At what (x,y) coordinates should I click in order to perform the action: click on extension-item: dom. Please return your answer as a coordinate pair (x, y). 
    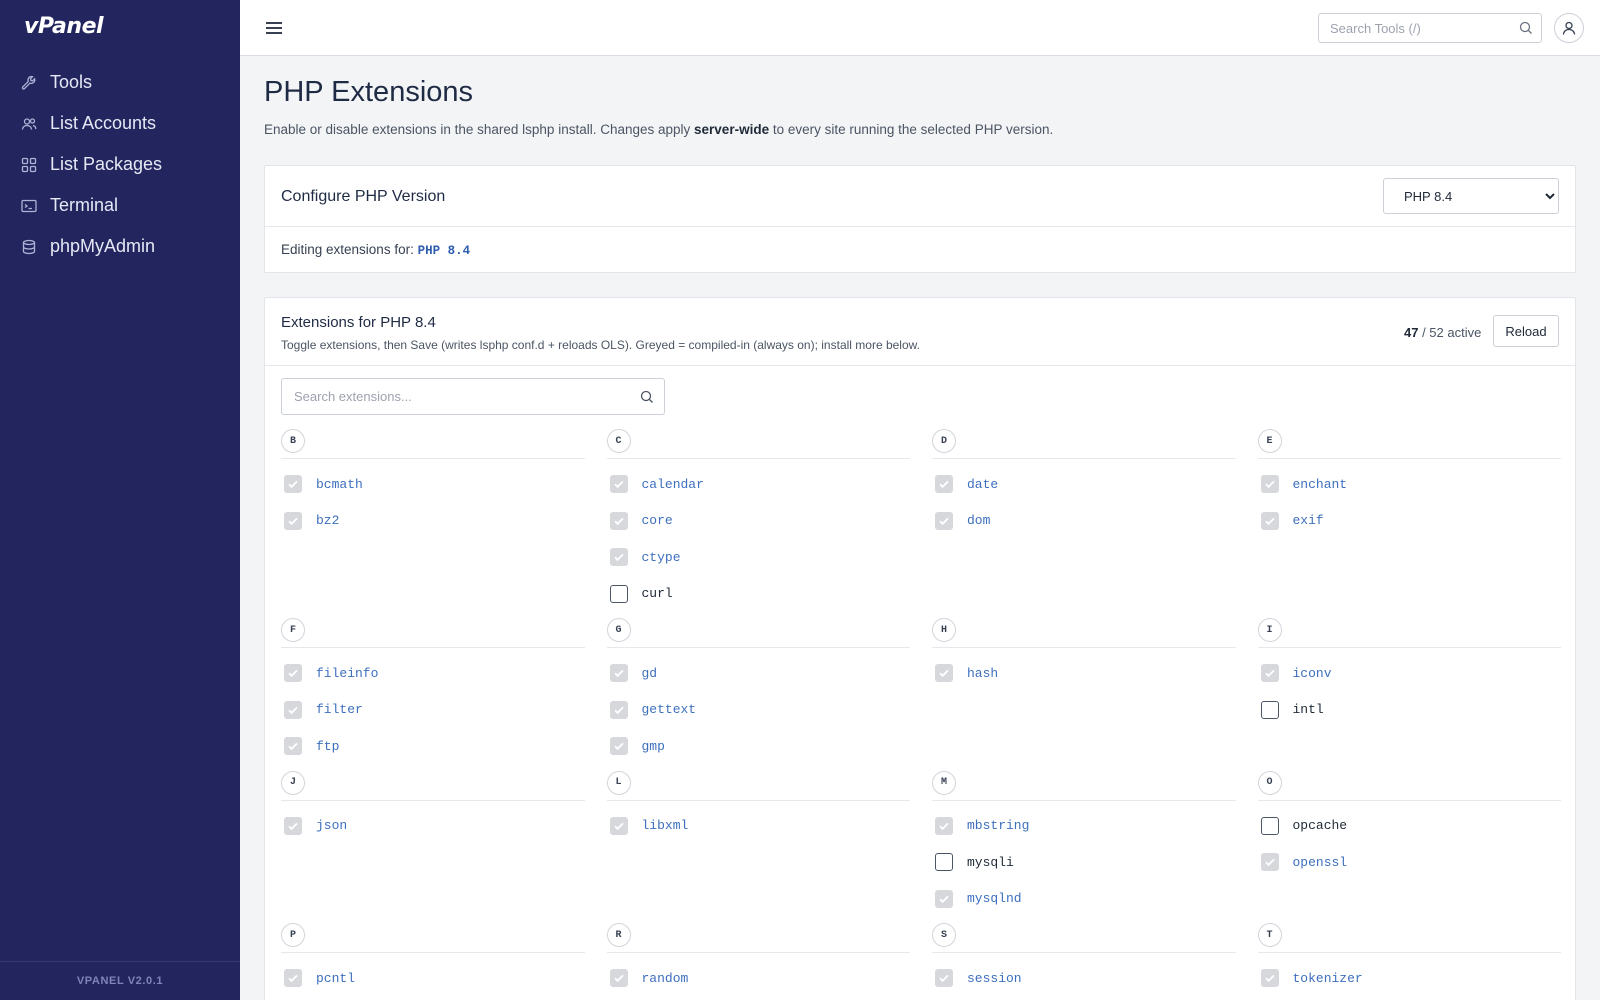
    Looking at the image, I should click on (1084, 521).